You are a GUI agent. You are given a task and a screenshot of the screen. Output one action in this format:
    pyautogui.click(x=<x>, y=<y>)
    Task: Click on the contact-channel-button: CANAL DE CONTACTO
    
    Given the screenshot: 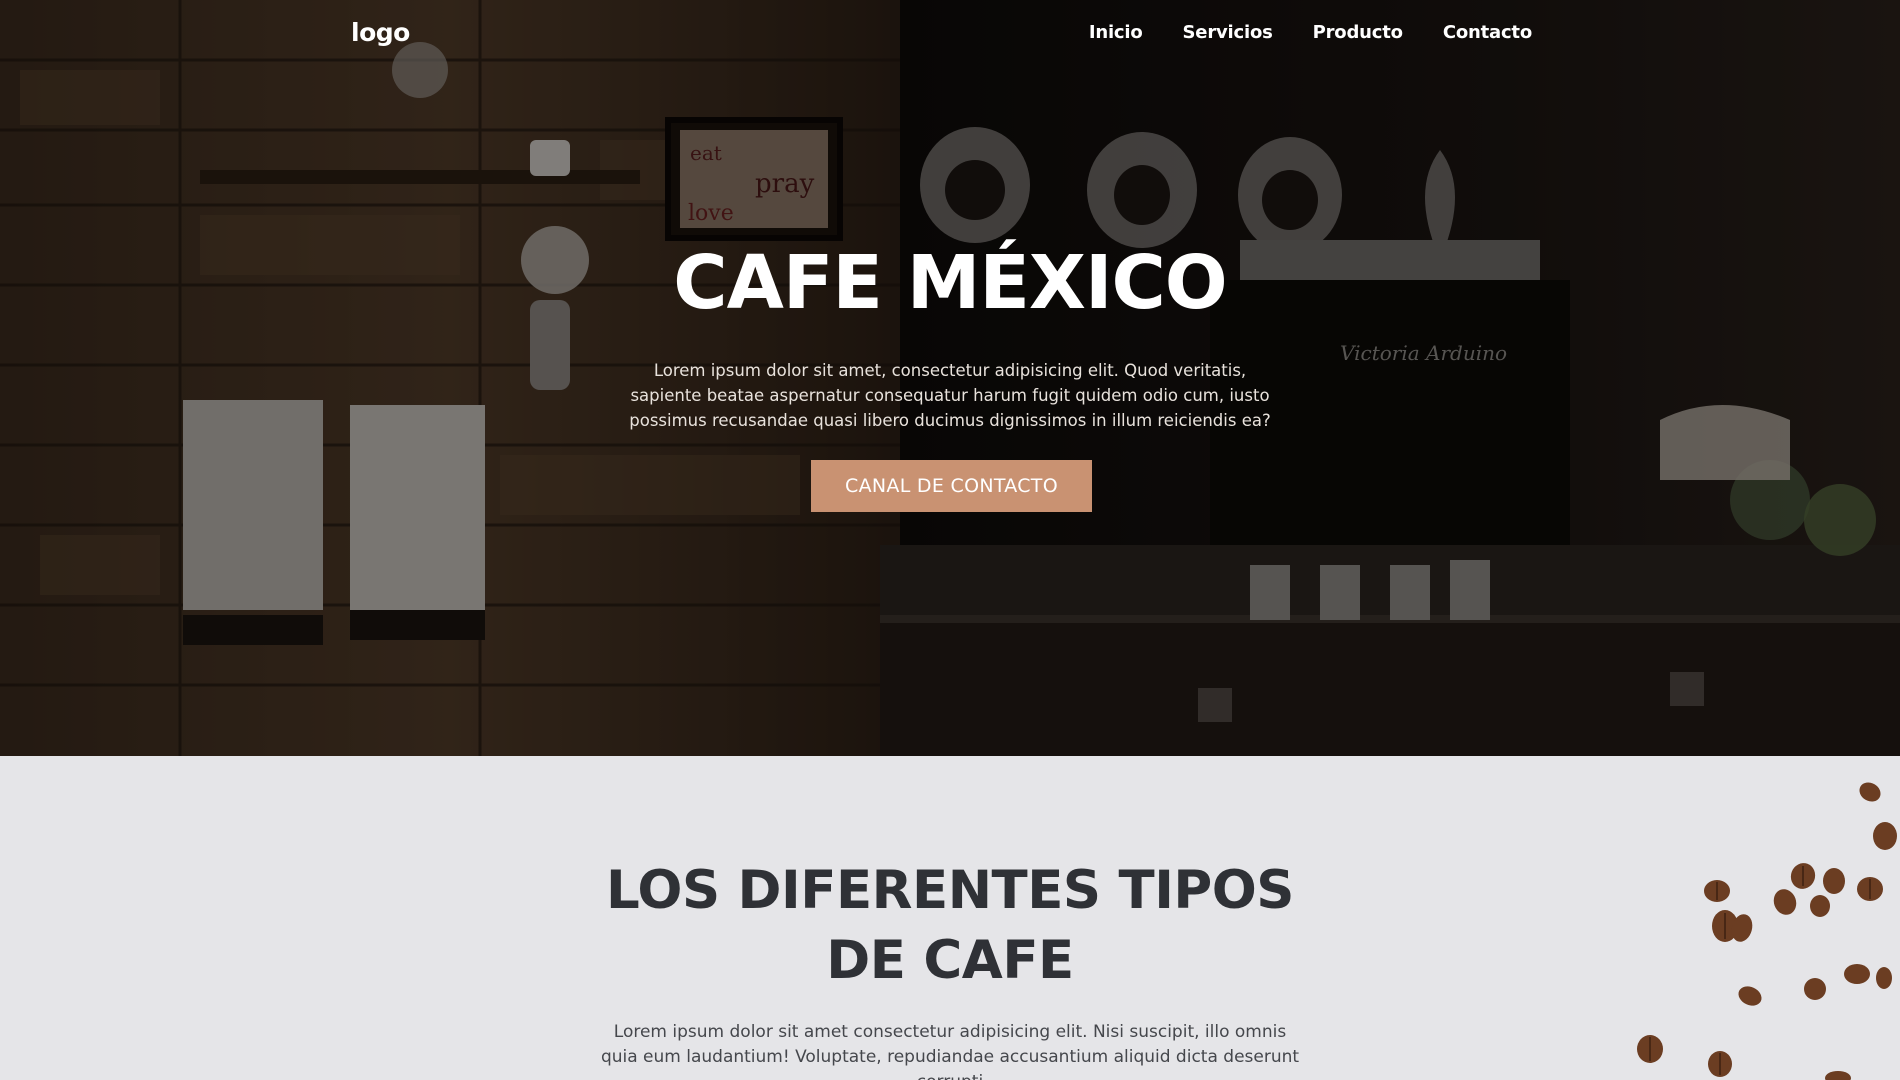 What is the action you would take?
    pyautogui.click(x=951, y=486)
    